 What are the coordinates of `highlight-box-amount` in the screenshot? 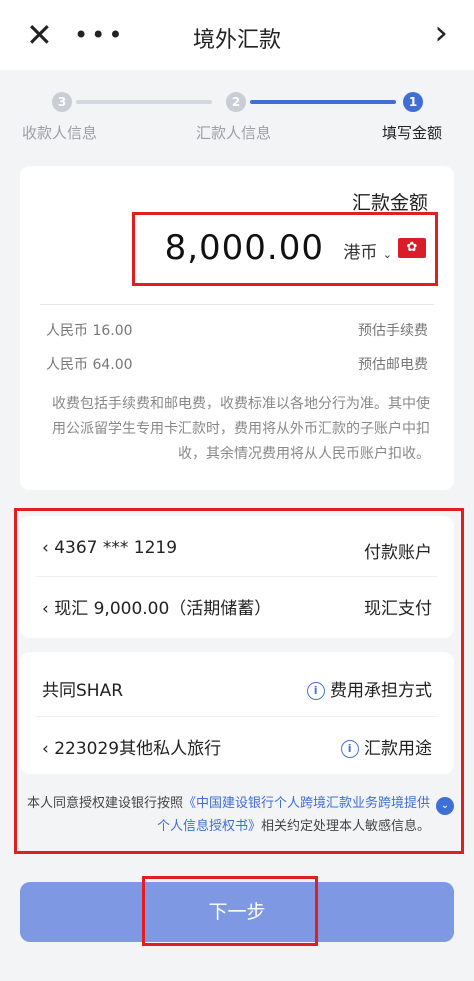 It's located at (285, 249).